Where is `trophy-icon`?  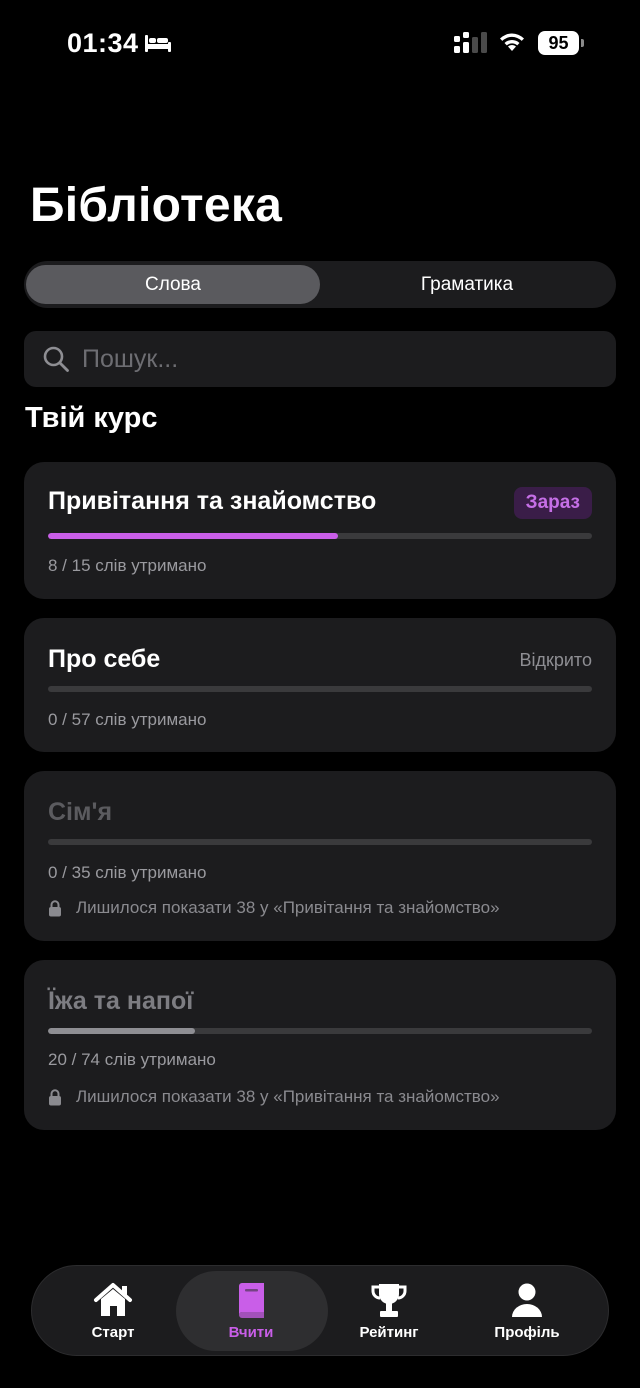
trophy-icon is located at coordinates (389, 1300).